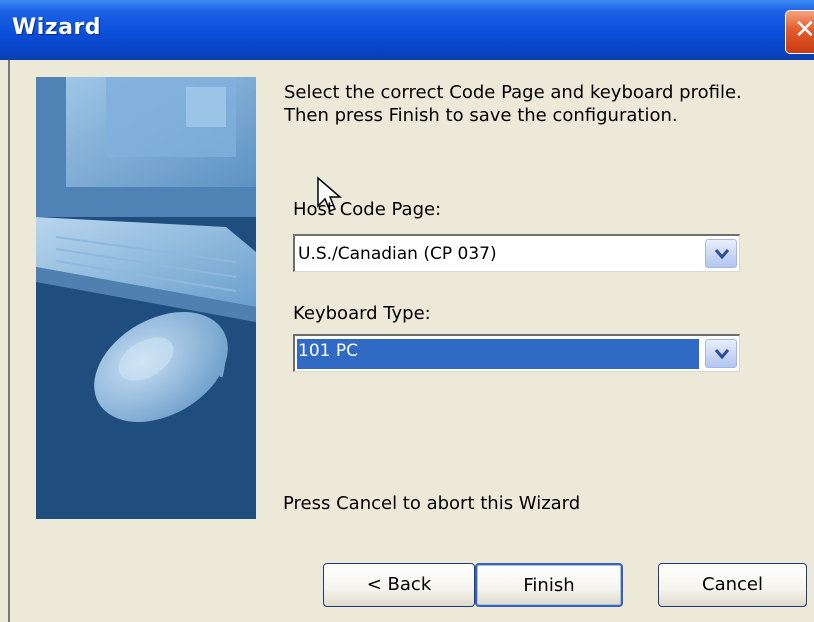  Describe the element at coordinates (367, 209) in the screenshot. I see `host-code-page-label: Host Code Page:` at that location.